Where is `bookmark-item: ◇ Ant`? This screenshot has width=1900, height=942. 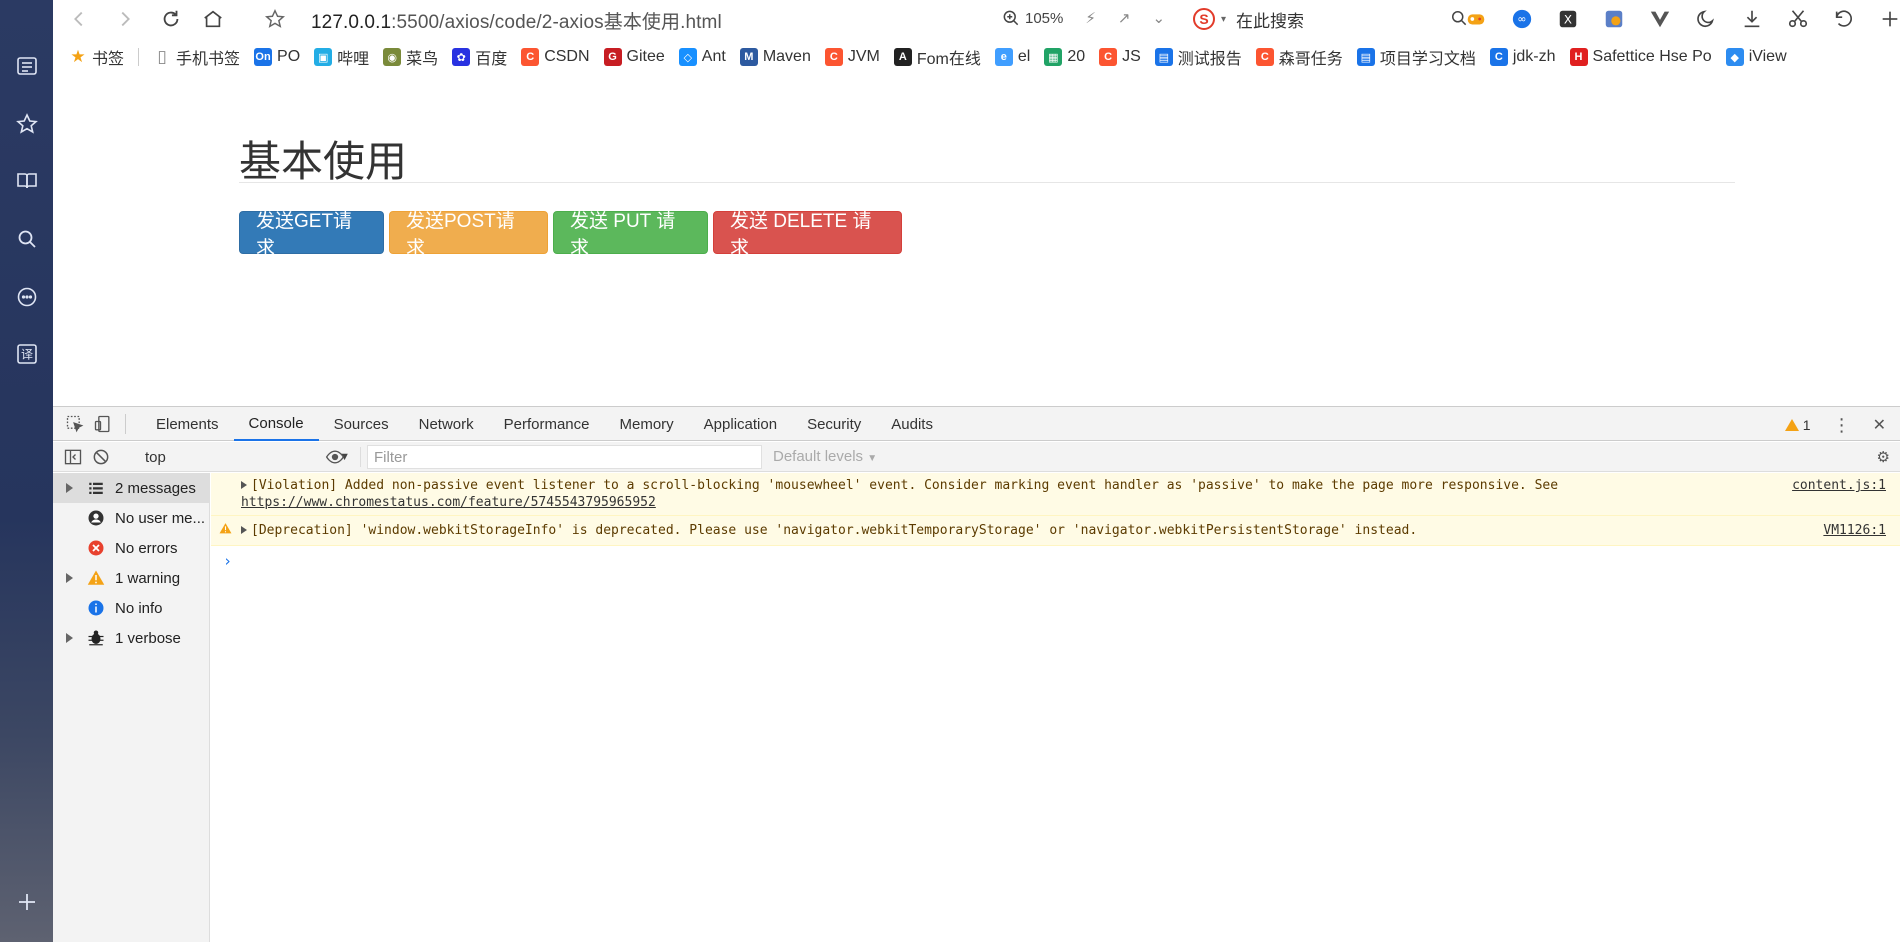 bookmark-item: ◇ Ant is located at coordinates (702, 57).